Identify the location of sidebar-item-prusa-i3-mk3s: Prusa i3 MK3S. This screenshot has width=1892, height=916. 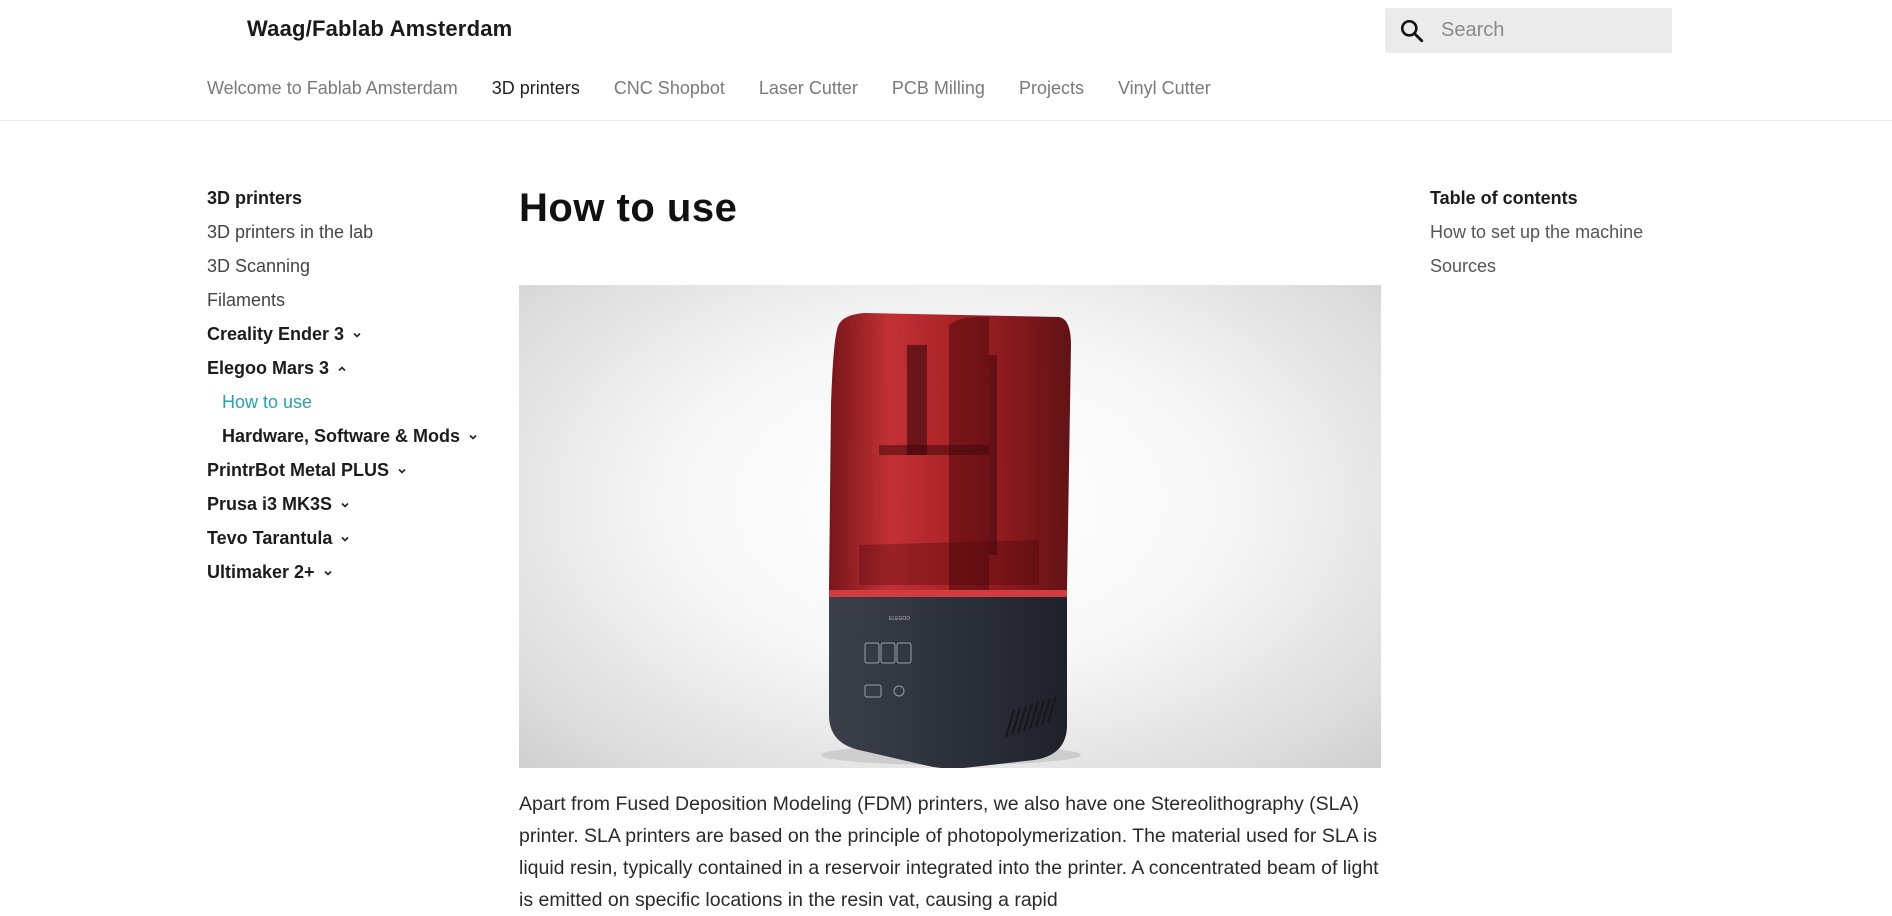
(347, 511).